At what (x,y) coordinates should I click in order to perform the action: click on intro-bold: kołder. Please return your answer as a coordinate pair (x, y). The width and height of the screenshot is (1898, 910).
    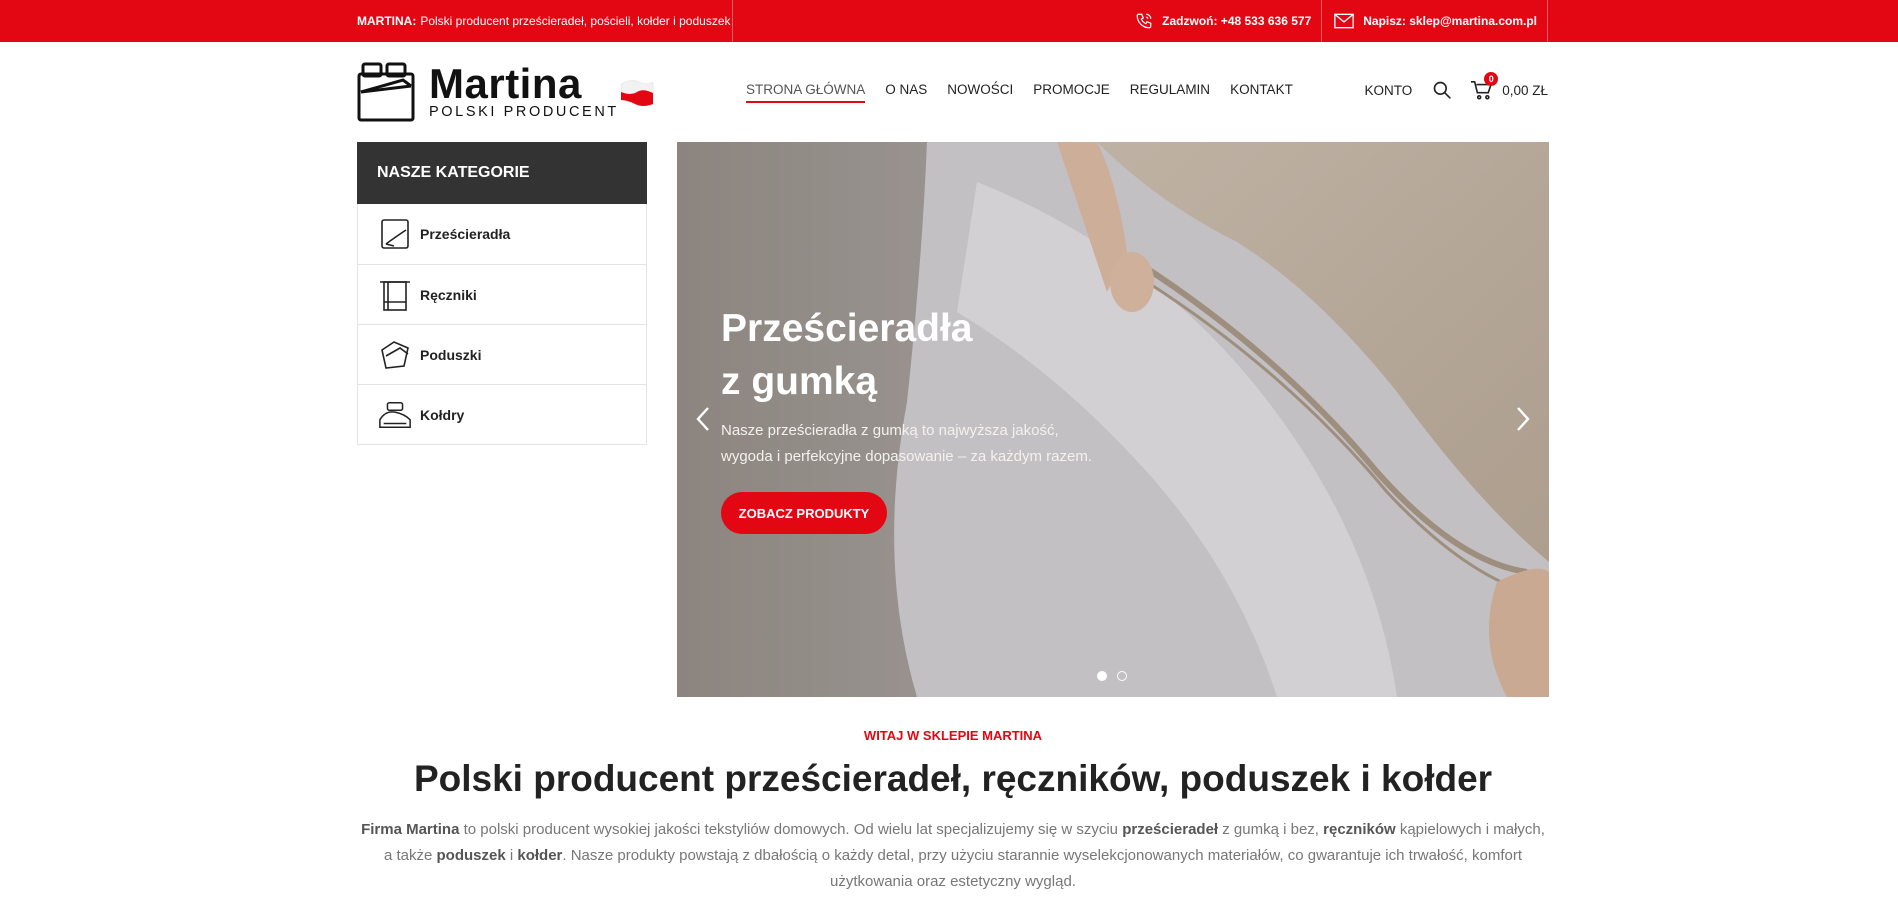
    Looking at the image, I should click on (540, 855).